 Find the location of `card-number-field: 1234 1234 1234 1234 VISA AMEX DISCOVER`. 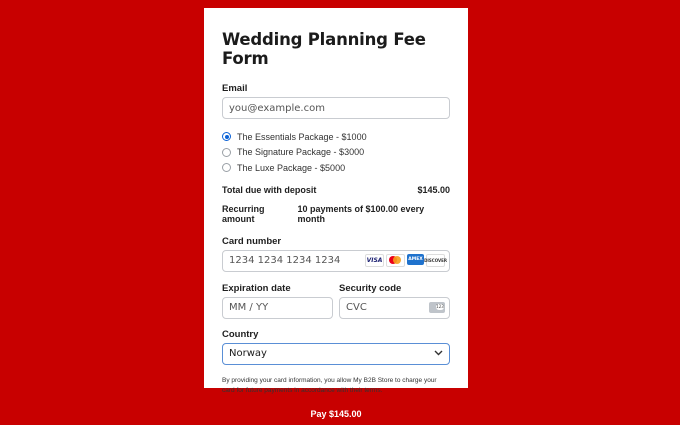

card-number-field: 1234 1234 1234 1234 VISA AMEX DISCOVER is located at coordinates (336, 260).